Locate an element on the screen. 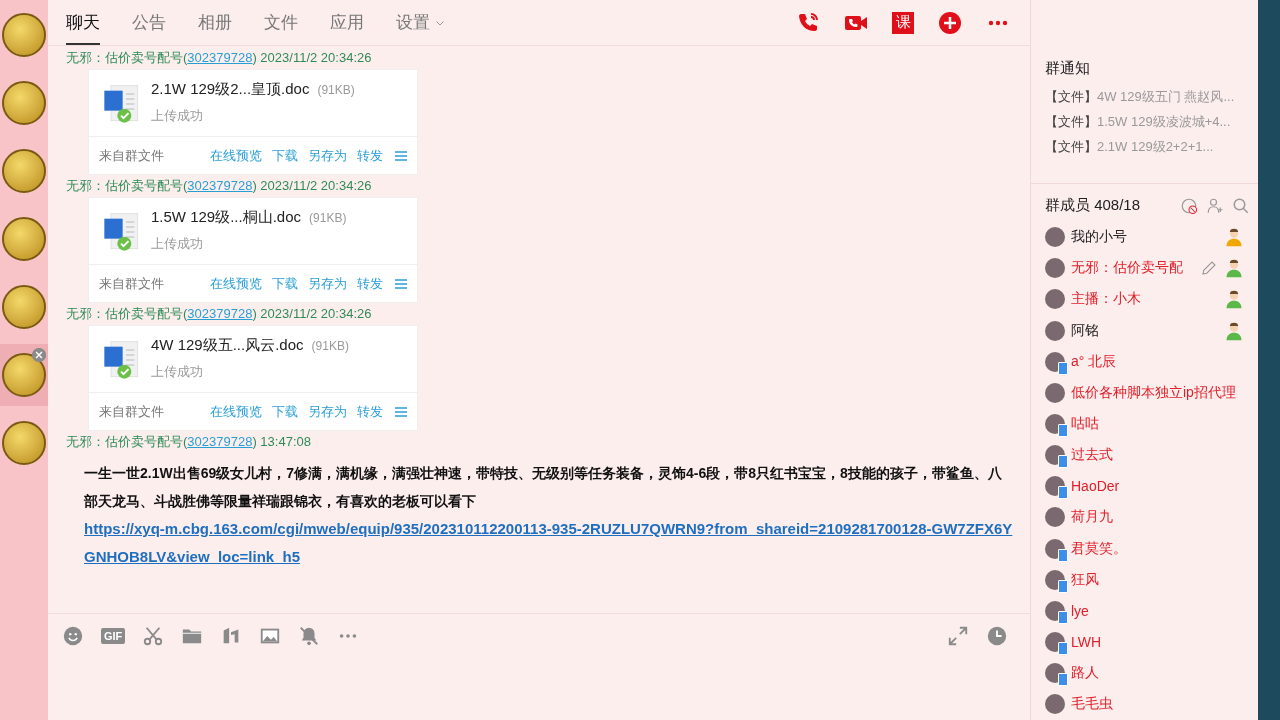  clock-icon is located at coordinates (997, 636).